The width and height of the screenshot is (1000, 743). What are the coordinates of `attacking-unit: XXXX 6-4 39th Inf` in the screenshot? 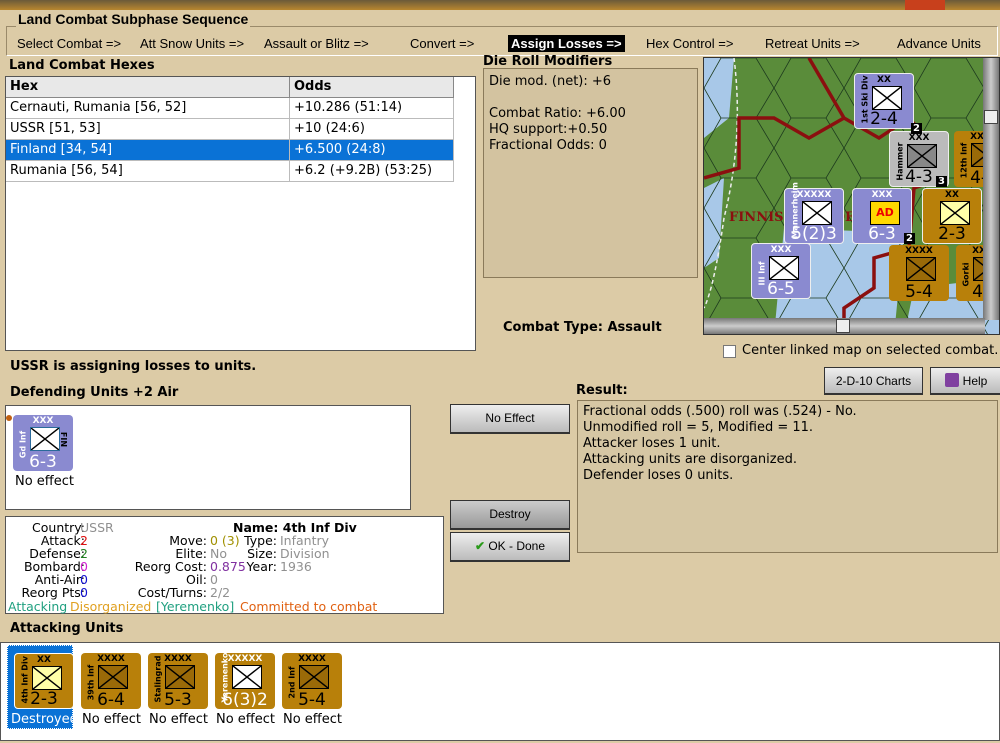 It's located at (111, 681).